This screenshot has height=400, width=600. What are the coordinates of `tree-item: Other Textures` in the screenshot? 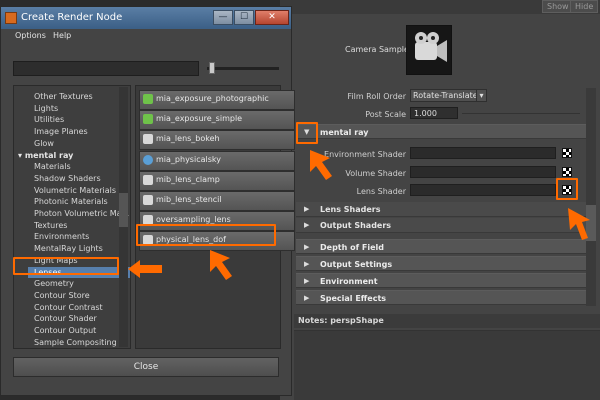 It's located at (82, 96).